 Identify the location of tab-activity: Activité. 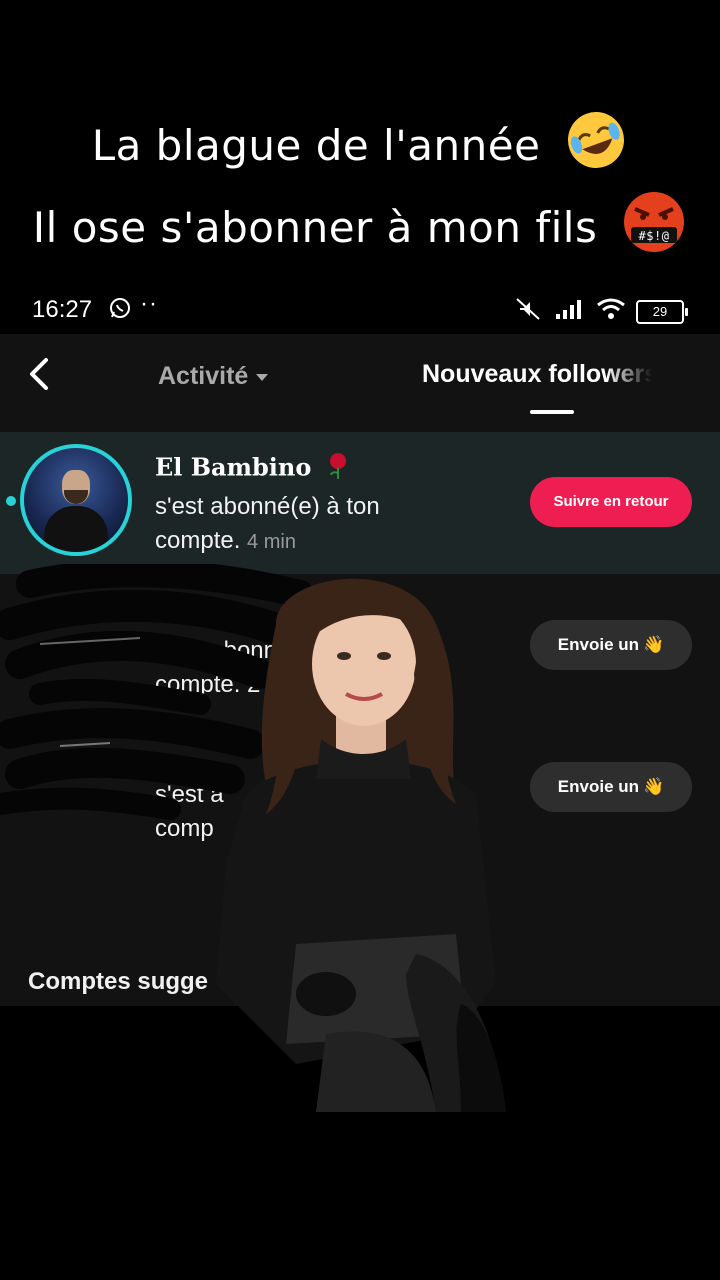
(213, 376).